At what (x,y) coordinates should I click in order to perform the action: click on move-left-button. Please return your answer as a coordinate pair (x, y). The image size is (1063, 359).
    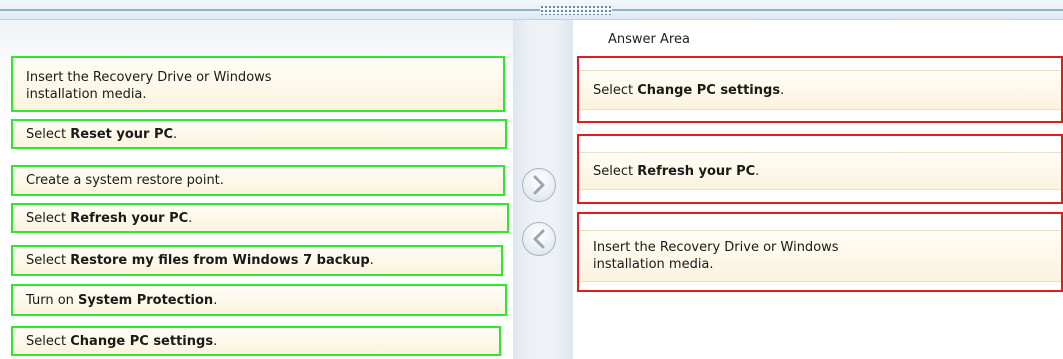
    Looking at the image, I should click on (539, 239).